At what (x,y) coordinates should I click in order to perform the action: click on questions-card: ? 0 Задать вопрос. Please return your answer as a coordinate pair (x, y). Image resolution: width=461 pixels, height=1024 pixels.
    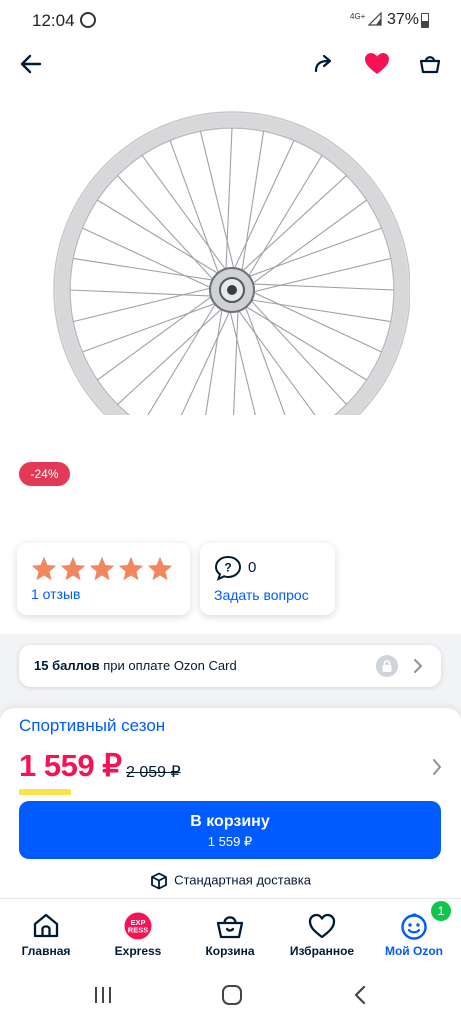
    Looking at the image, I should click on (267, 579).